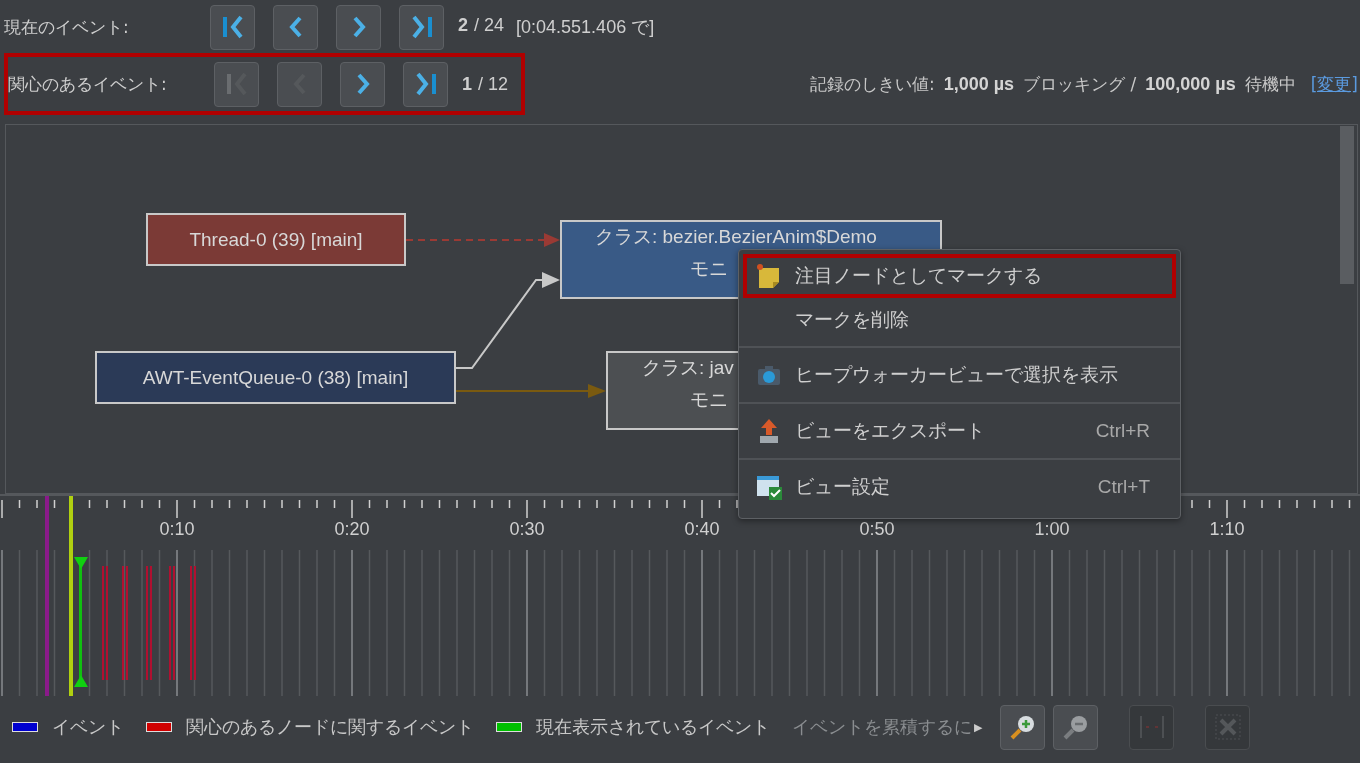  Describe the element at coordinates (489, 26) in the screenshot. I see `event-total: / 24` at that location.